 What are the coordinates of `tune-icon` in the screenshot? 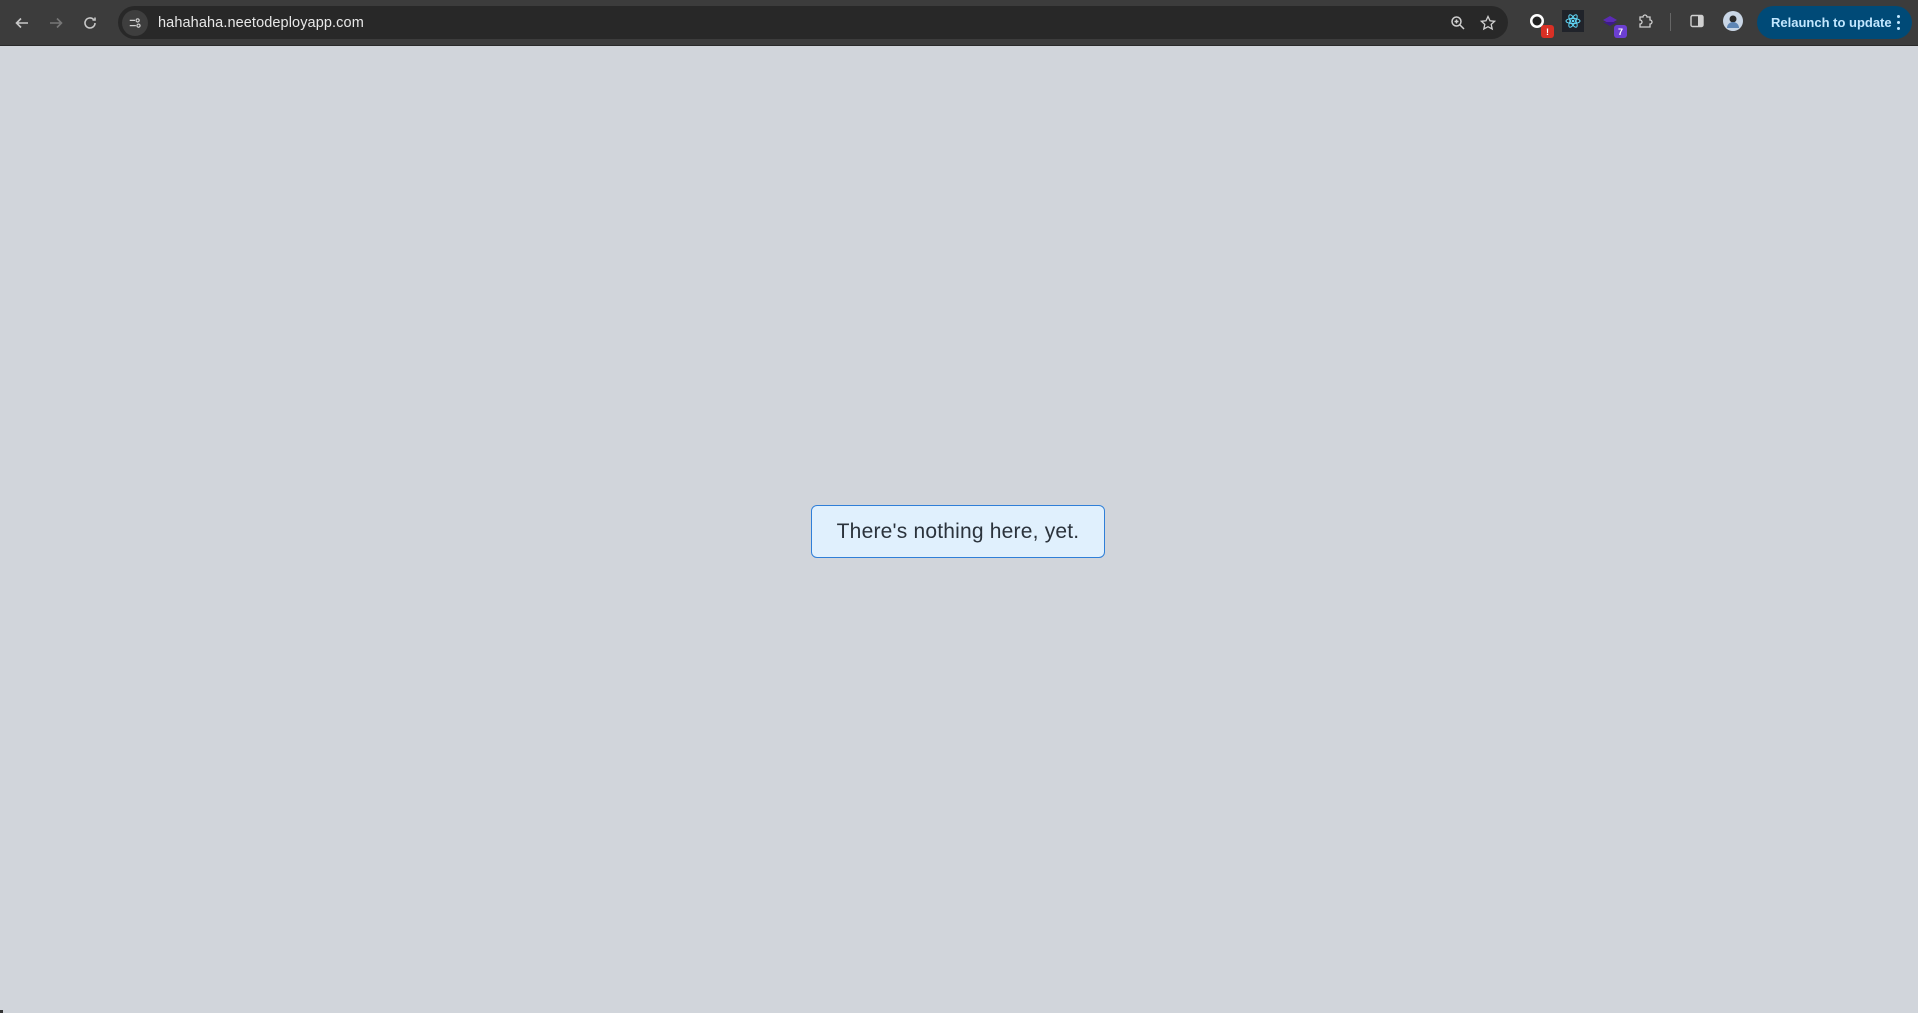 It's located at (135, 22).